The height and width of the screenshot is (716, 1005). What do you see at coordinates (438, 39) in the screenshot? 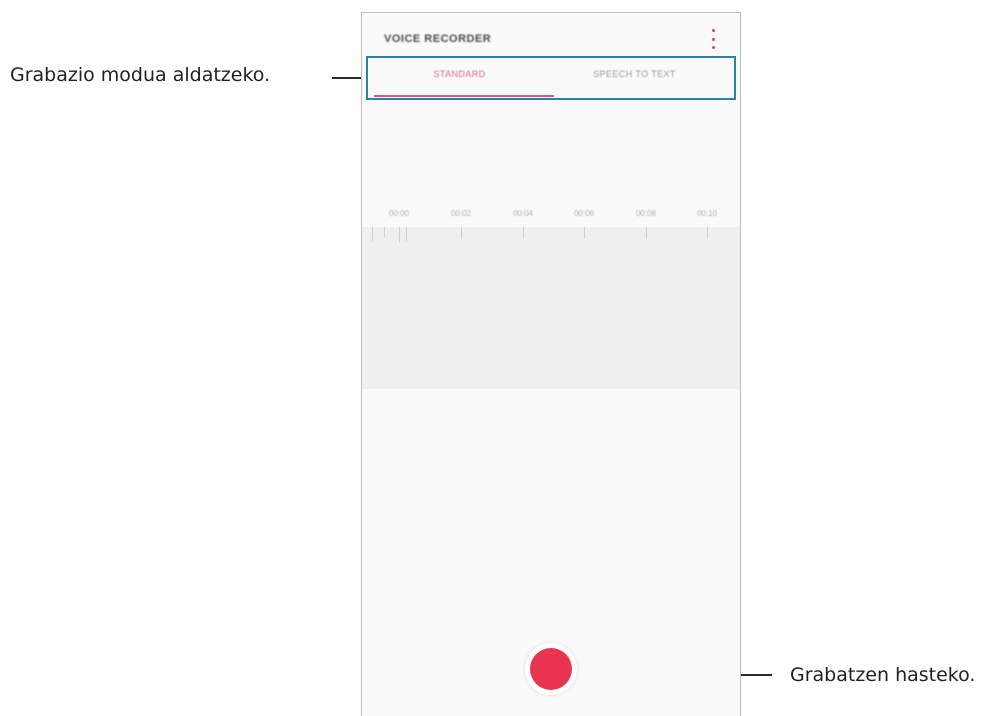
I see `app-title: VOICE RECORDER` at bounding box center [438, 39].